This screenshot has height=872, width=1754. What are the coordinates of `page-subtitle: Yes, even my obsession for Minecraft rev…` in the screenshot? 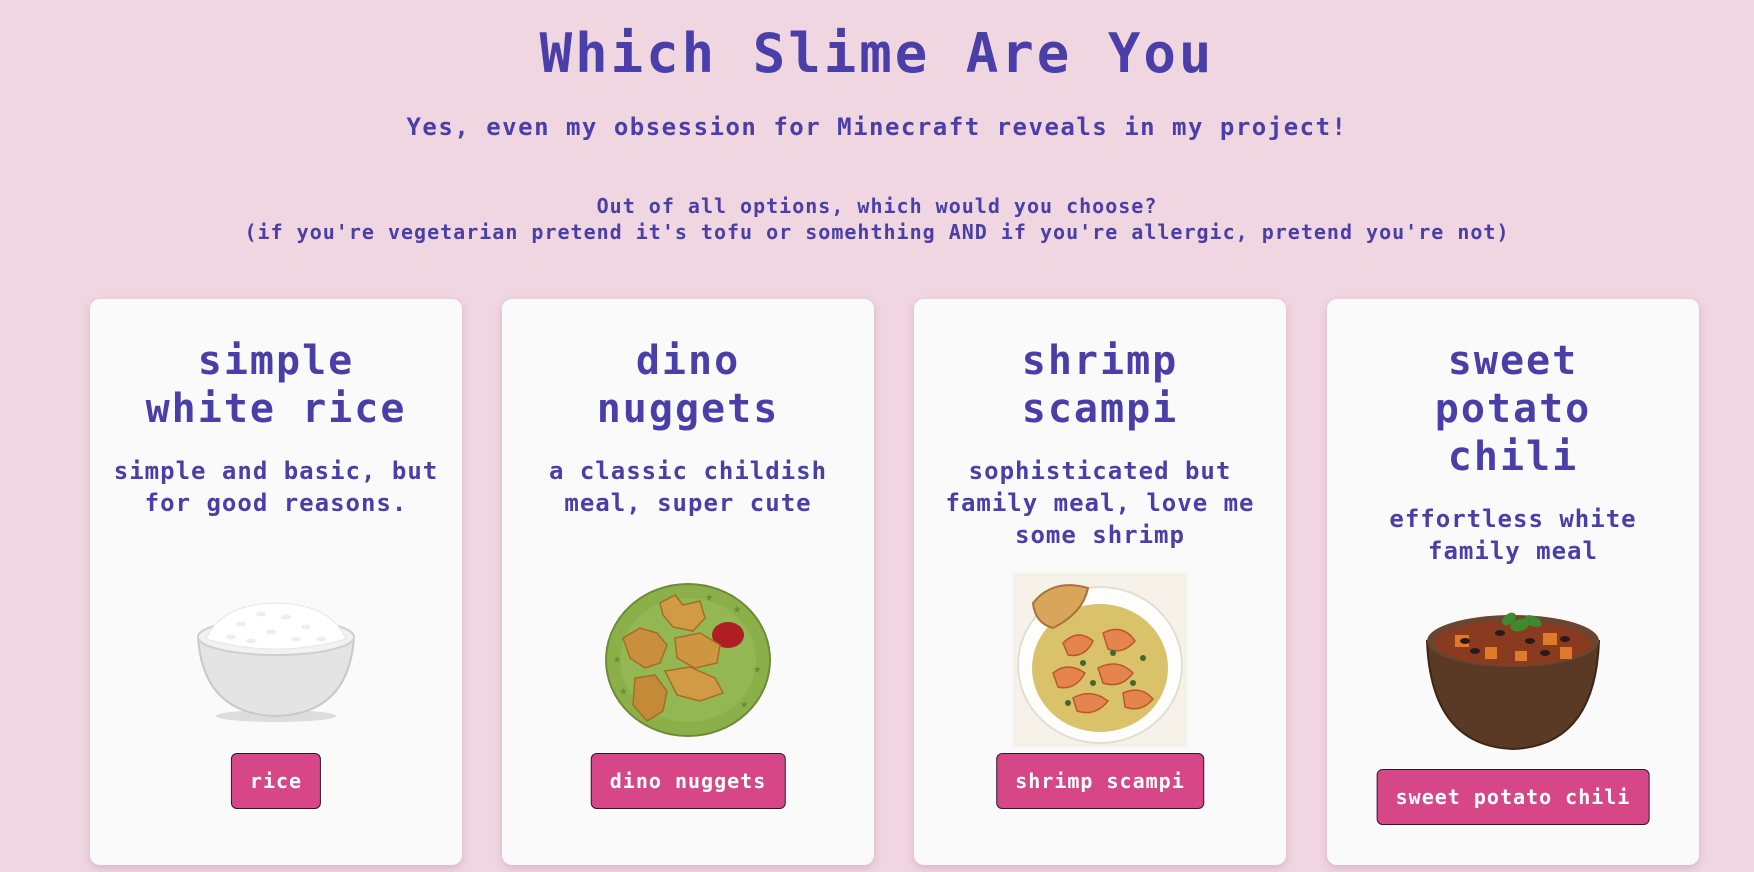 It's located at (877, 127).